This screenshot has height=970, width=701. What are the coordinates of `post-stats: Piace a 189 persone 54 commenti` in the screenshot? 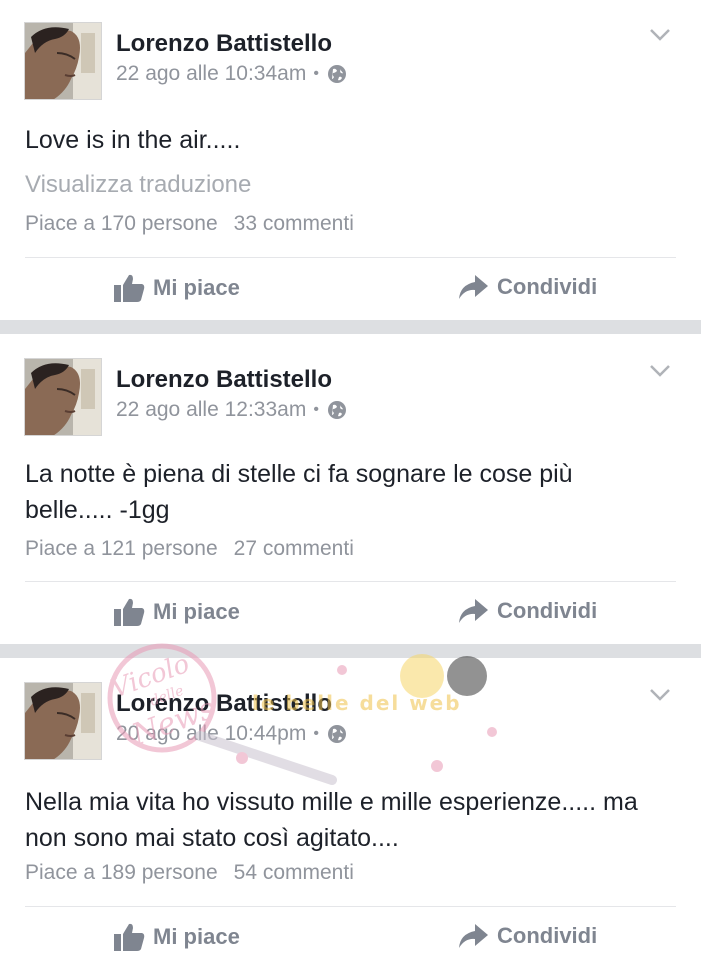 It's located at (189, 873).